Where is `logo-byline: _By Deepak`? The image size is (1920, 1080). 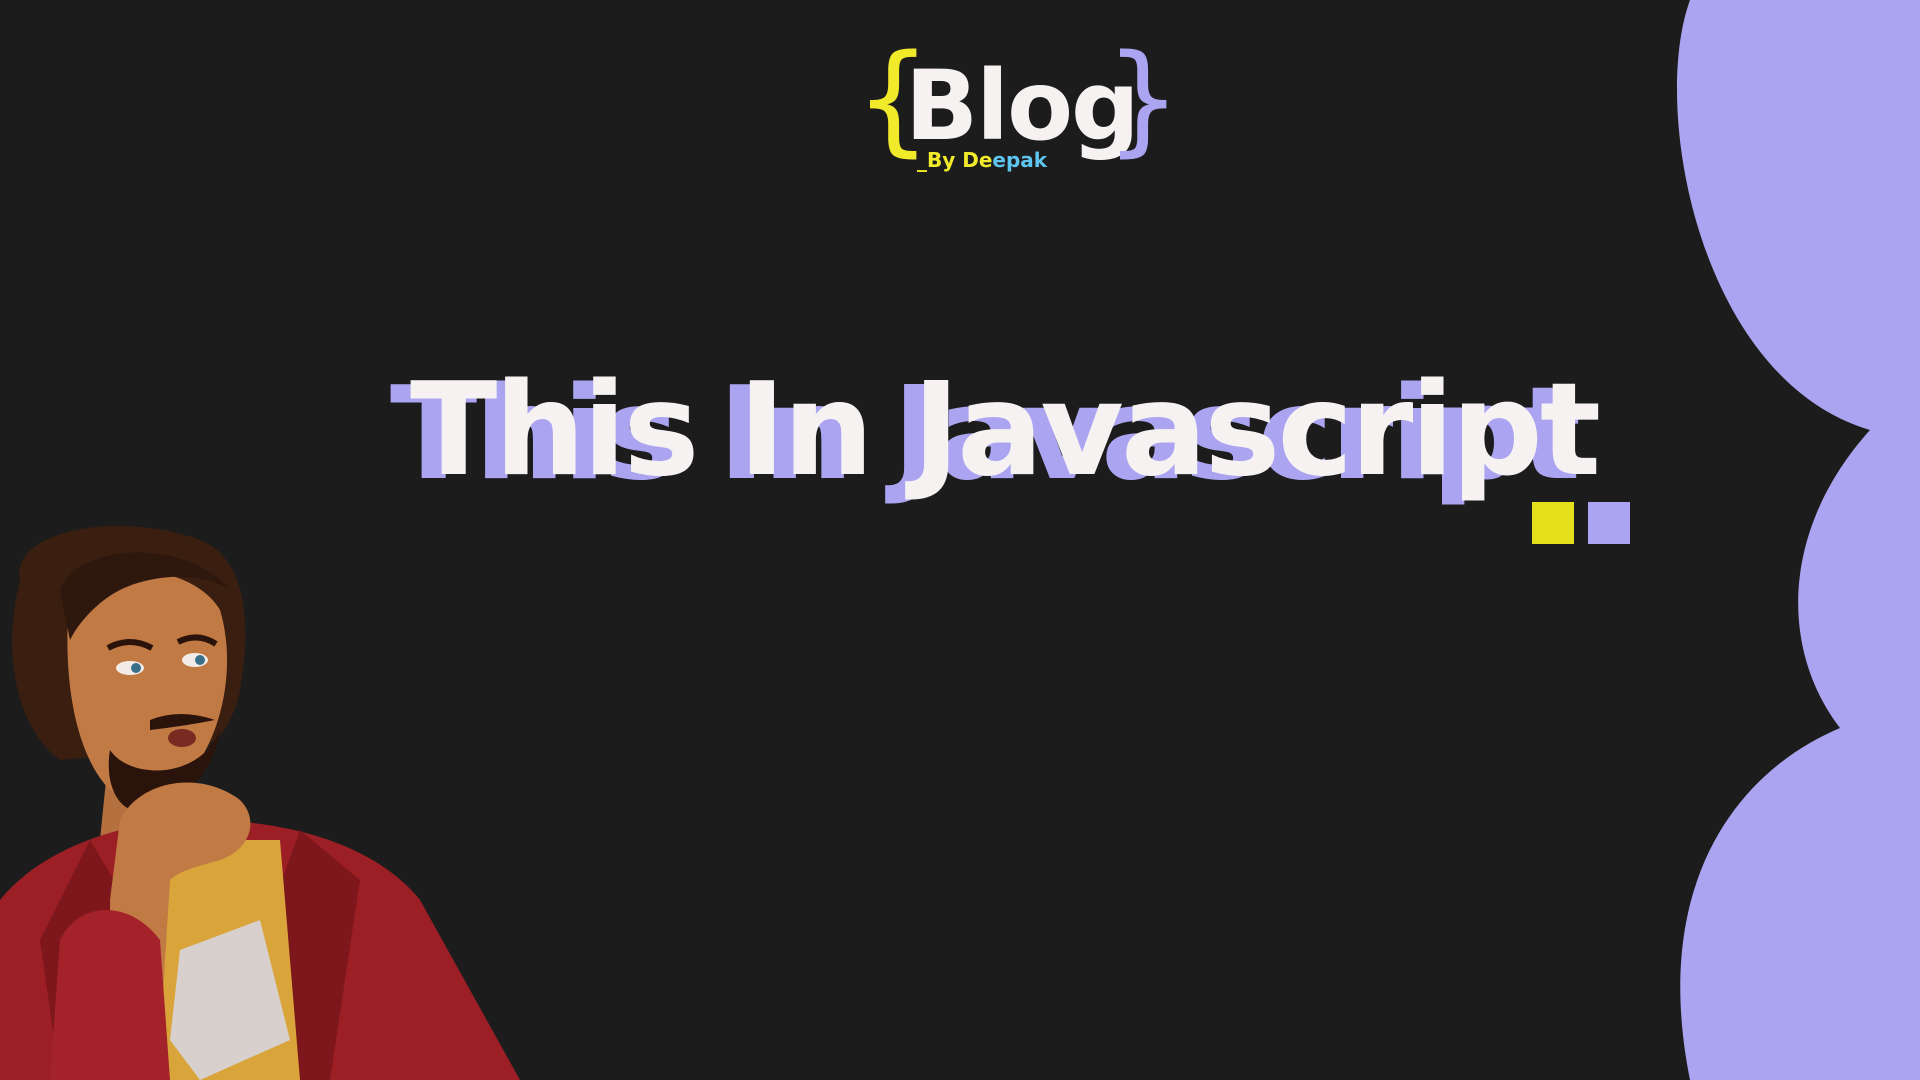
logo-byline: _By Deepak is located at coordinates (982, 160).